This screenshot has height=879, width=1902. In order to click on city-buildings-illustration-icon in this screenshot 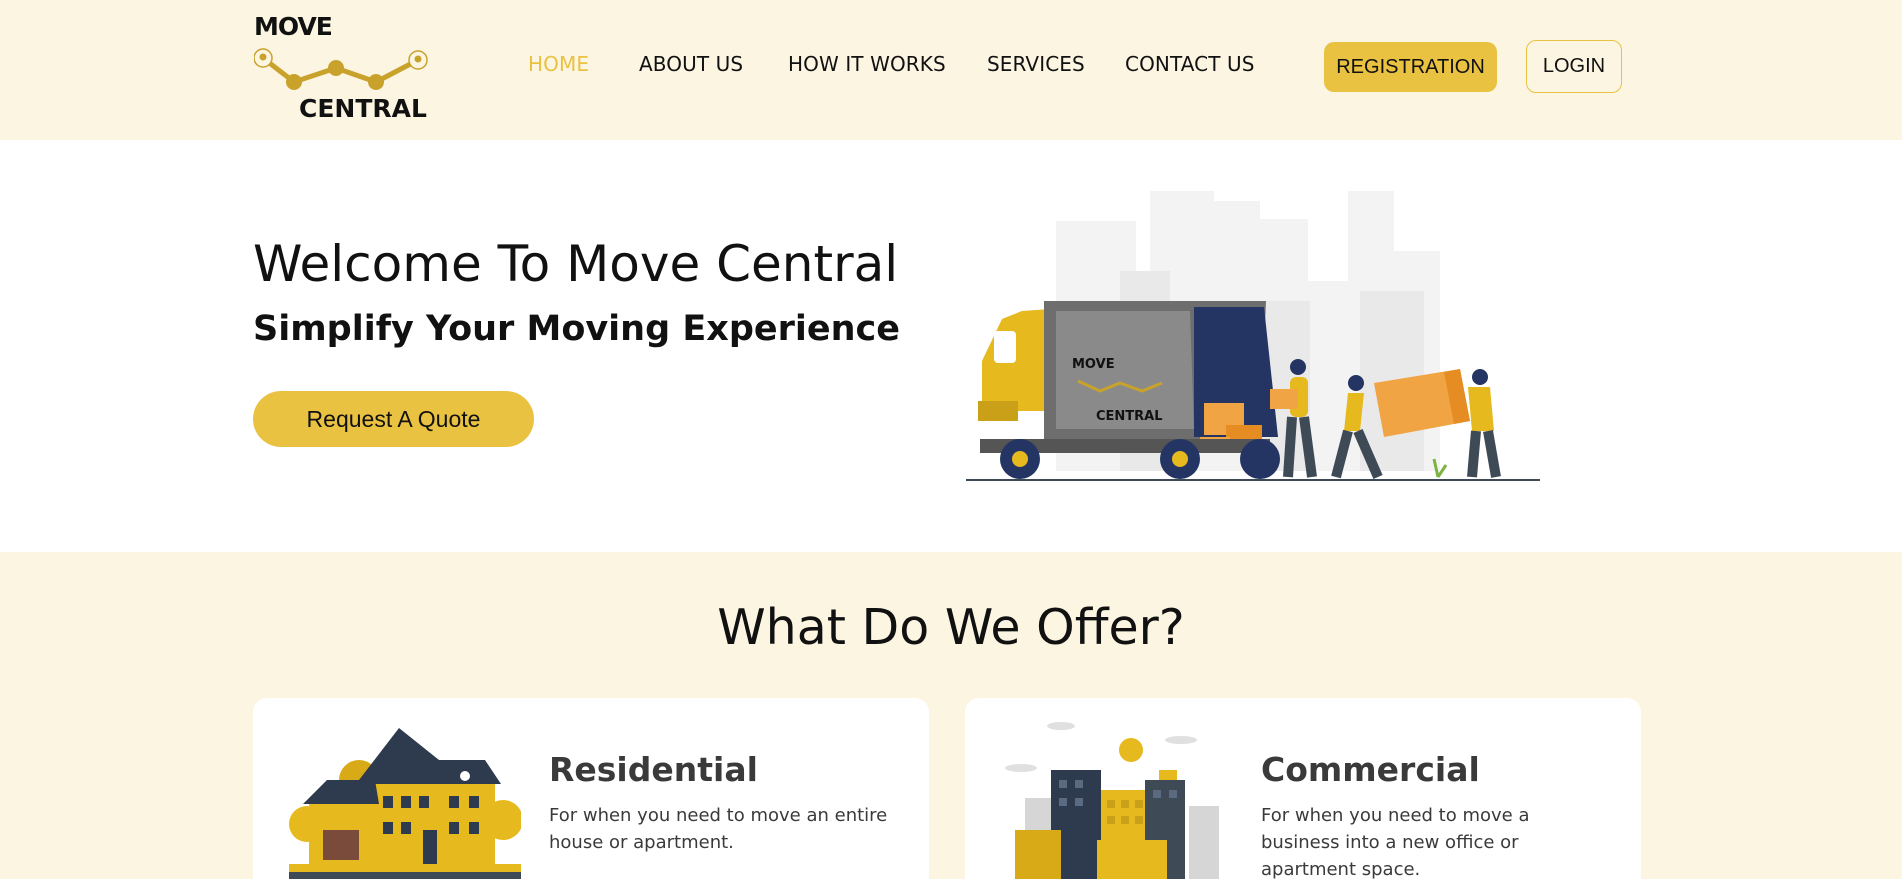, I will do `click(1112, 800)`.